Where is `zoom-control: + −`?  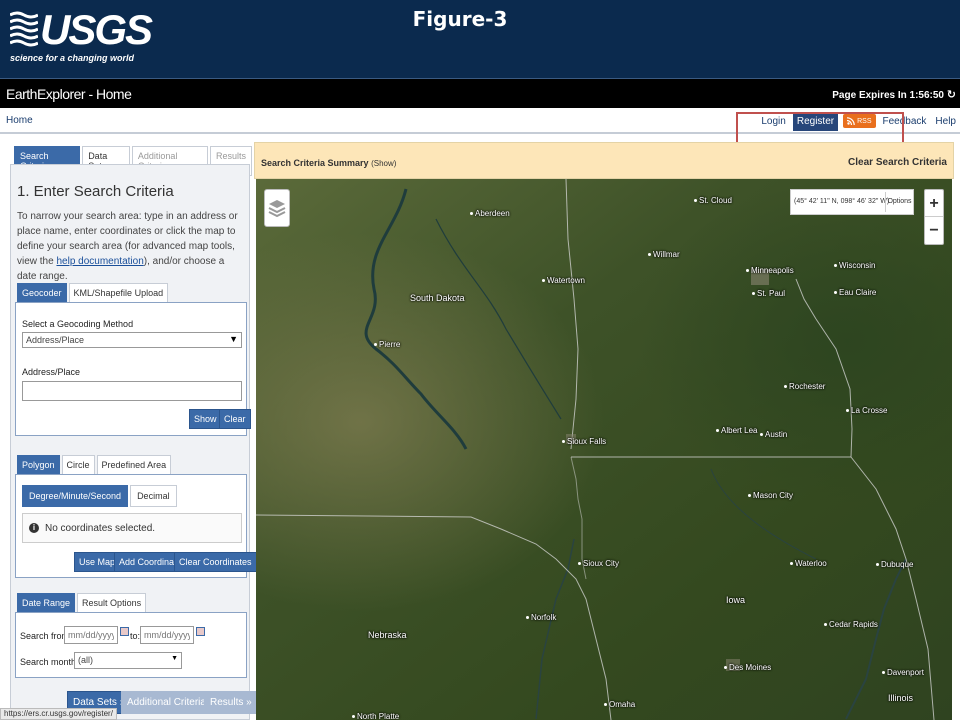 zoom-control: + − is located at coordinates (934, 217).